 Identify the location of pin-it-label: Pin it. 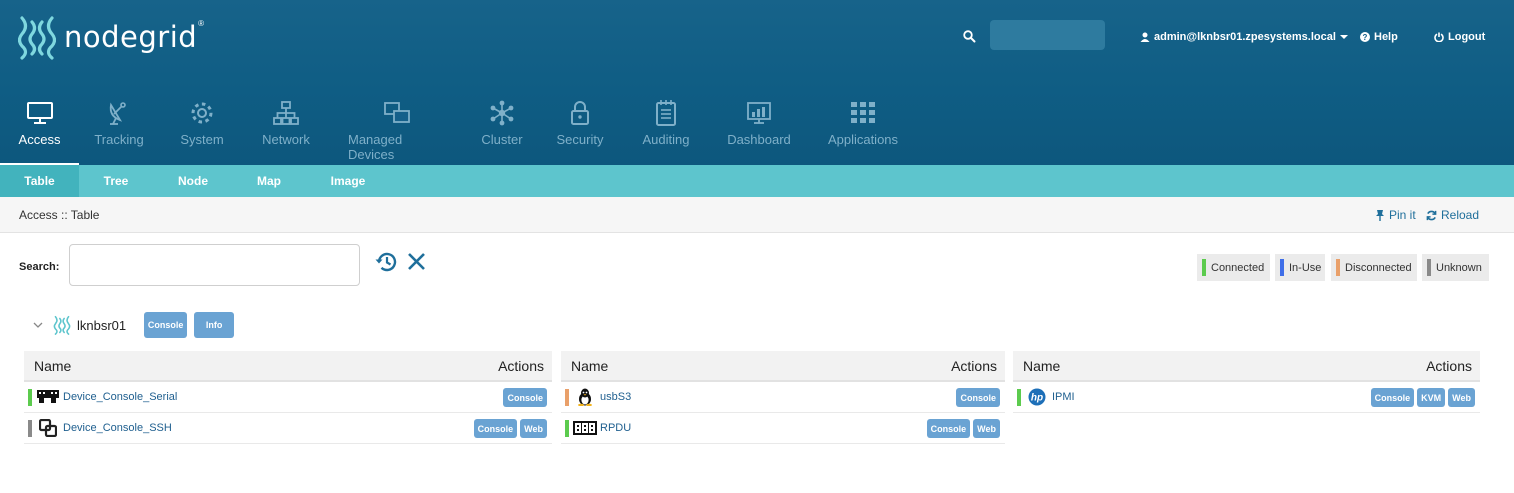
(1402, 215).